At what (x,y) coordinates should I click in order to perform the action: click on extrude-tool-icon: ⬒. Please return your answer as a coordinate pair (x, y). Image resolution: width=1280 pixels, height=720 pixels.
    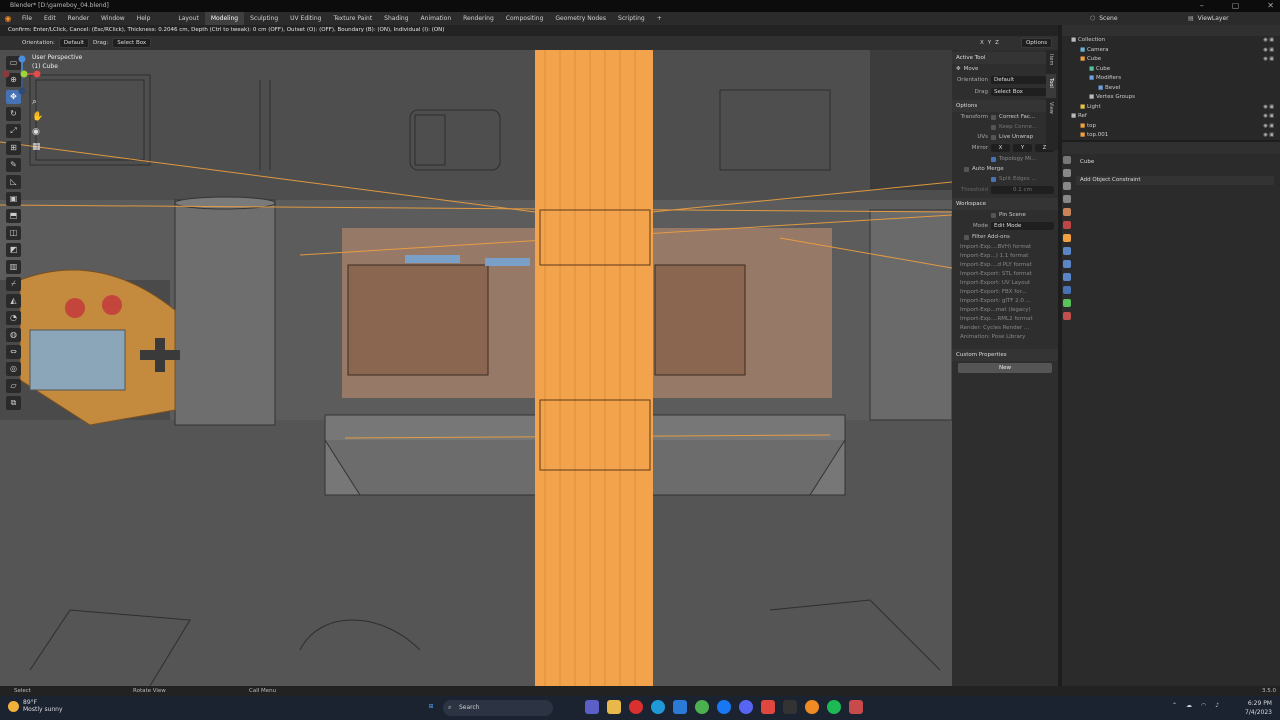
    Looking at the image, I should click on (13, 216).